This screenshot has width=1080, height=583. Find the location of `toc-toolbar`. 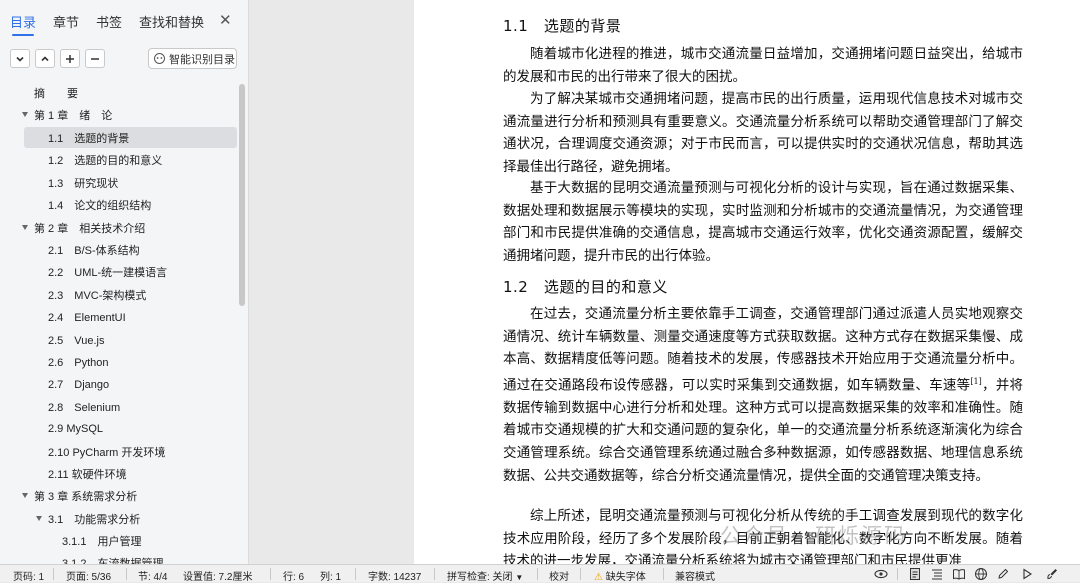

toc-toolbar is located at coordinates (57, 58).